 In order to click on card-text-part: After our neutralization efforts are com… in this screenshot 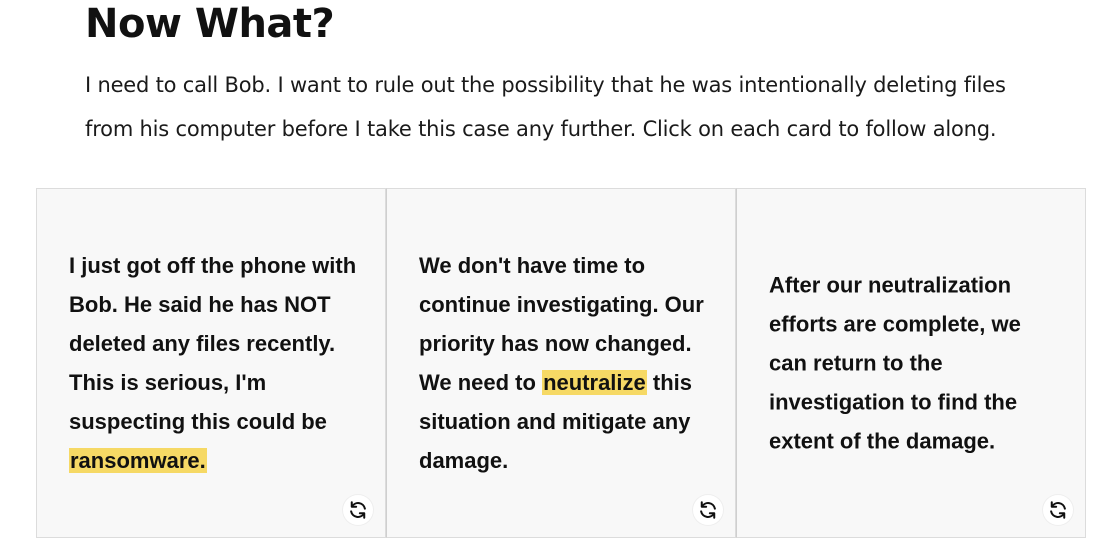, I will do `click(895, 363)`.